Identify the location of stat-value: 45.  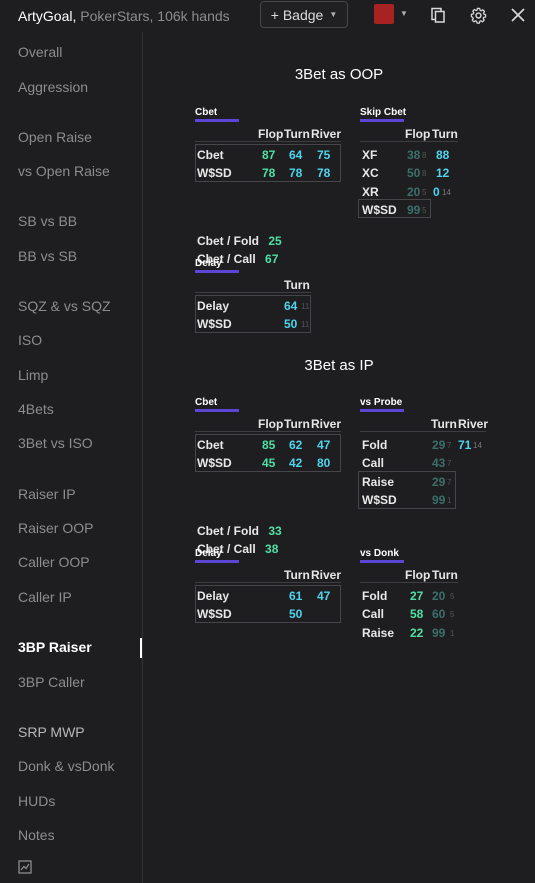
(269, 463).